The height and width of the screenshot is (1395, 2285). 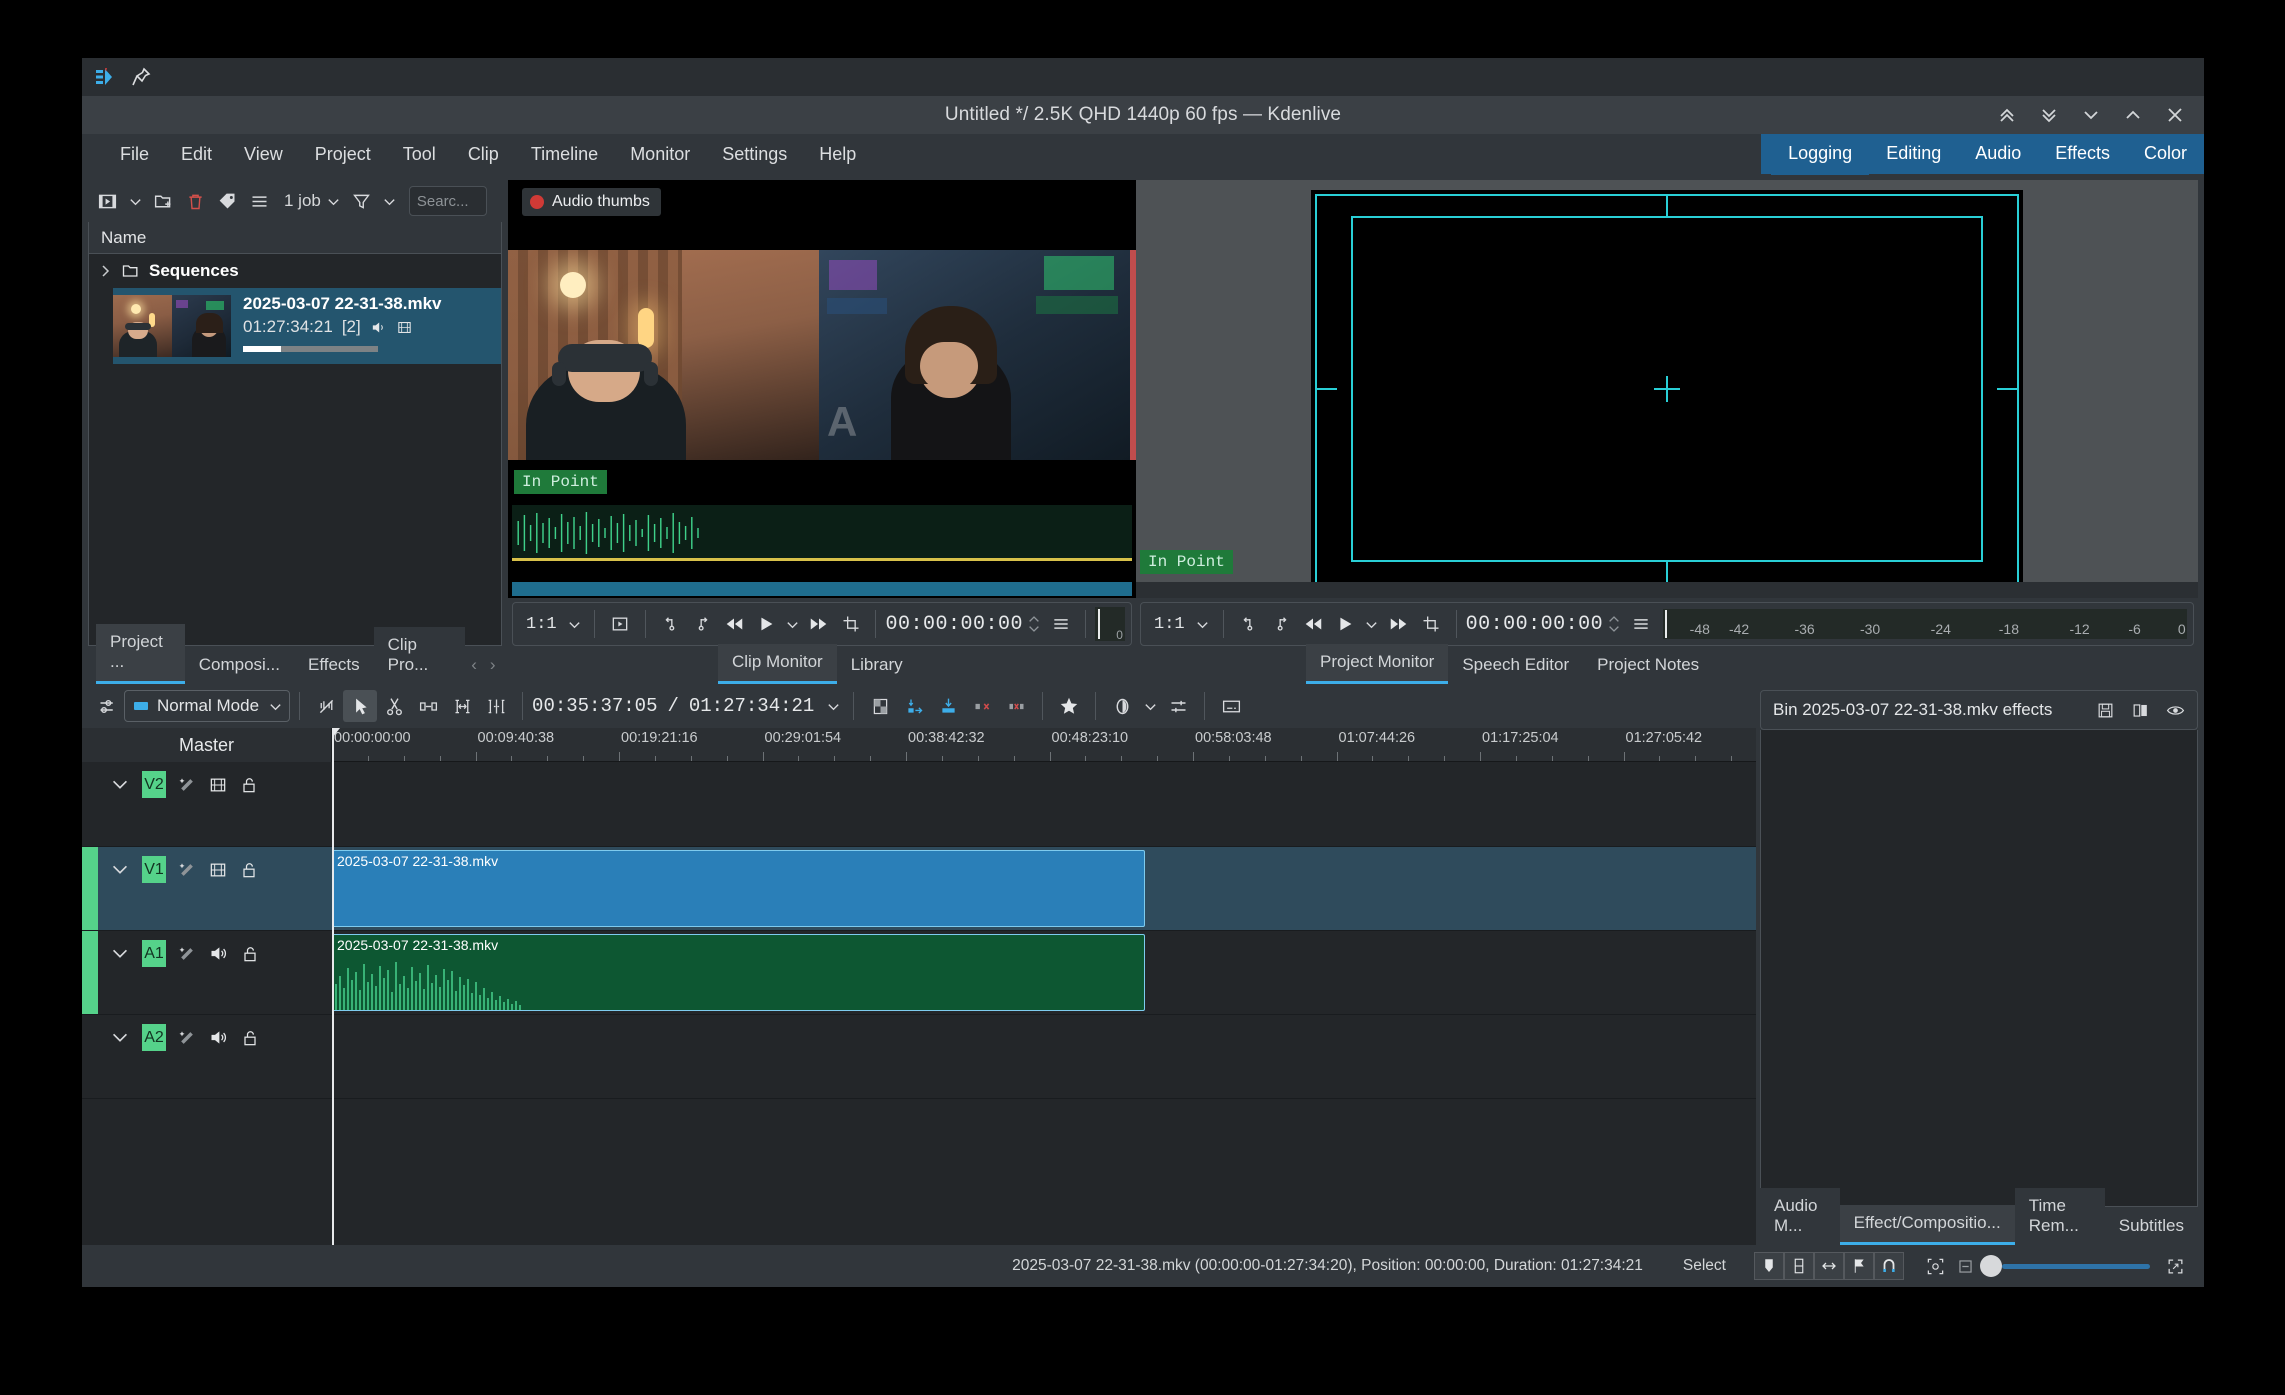 I want to click on track-video-toggle-icon, so click(x=218, y=870).